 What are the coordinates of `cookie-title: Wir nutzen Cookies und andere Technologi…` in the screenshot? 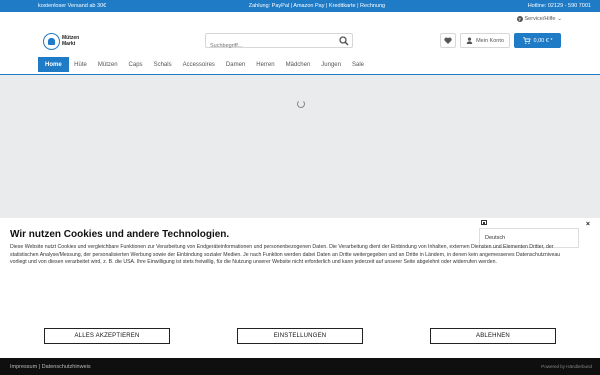 It's located at (120, 234).